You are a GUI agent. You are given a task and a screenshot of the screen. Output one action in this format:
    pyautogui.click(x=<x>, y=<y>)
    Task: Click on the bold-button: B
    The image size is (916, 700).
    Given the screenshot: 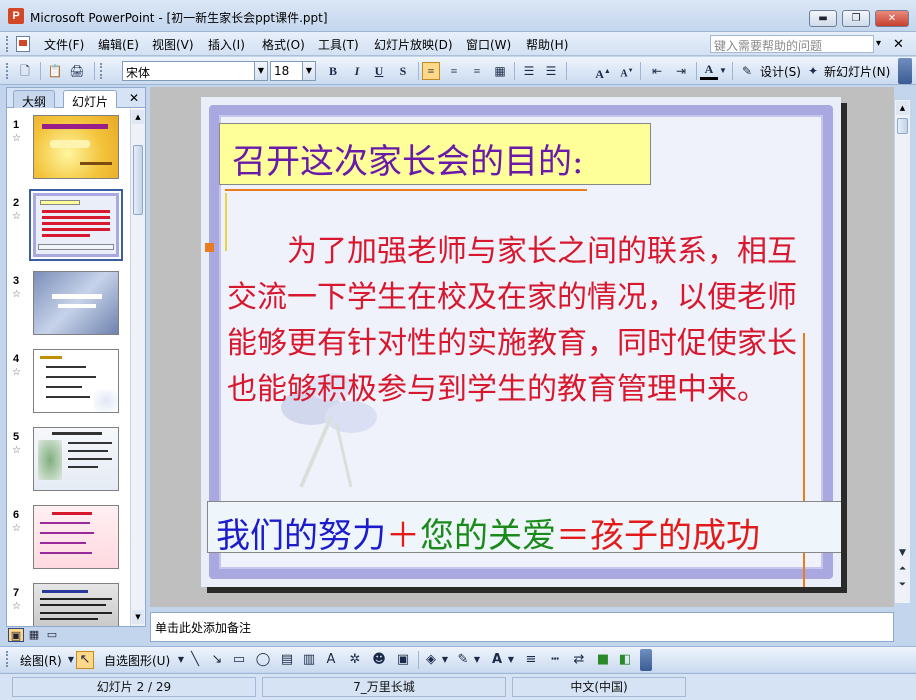 What is the action you would take?
    pyautogui.click(x=333, y=71)
    